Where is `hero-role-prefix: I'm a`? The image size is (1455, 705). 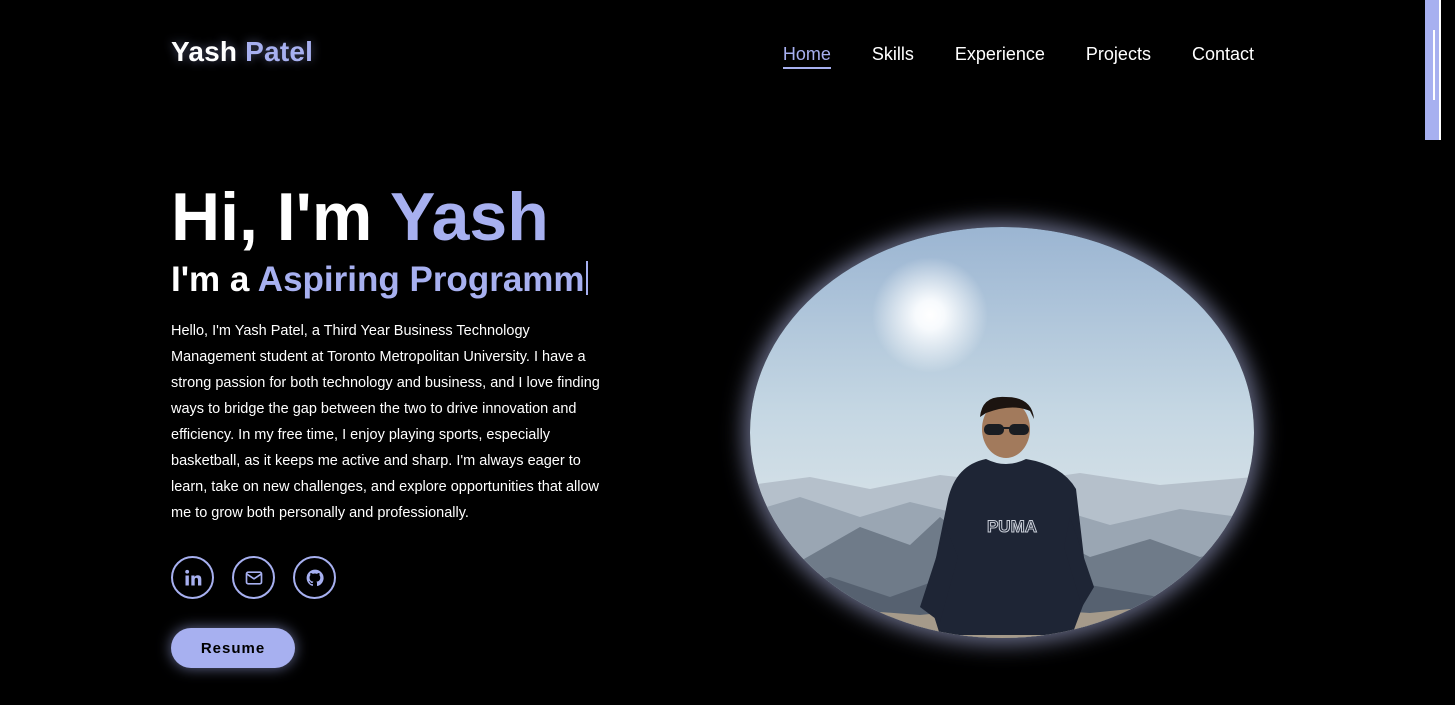 hero-role-prefix: I'm a is located at coordinates (210, 279).